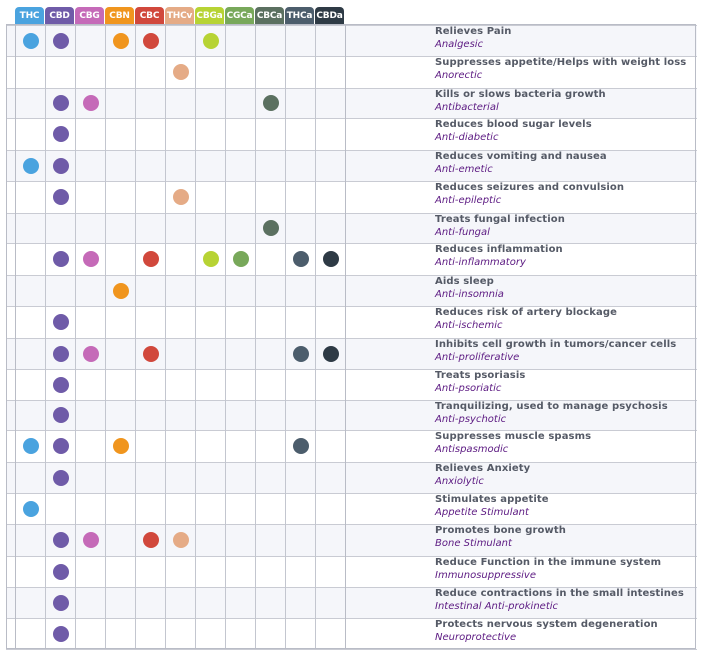 This screenshot has width=703, height=654. Describe the element at coordinates (331, 354) in the screenshot. I see `dot-cbda` at that location.